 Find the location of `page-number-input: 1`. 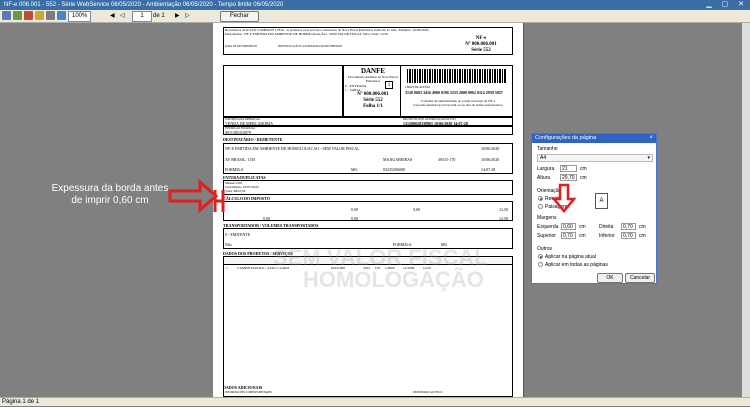

page-number-input: 1 is located at coordinates (142, 16).